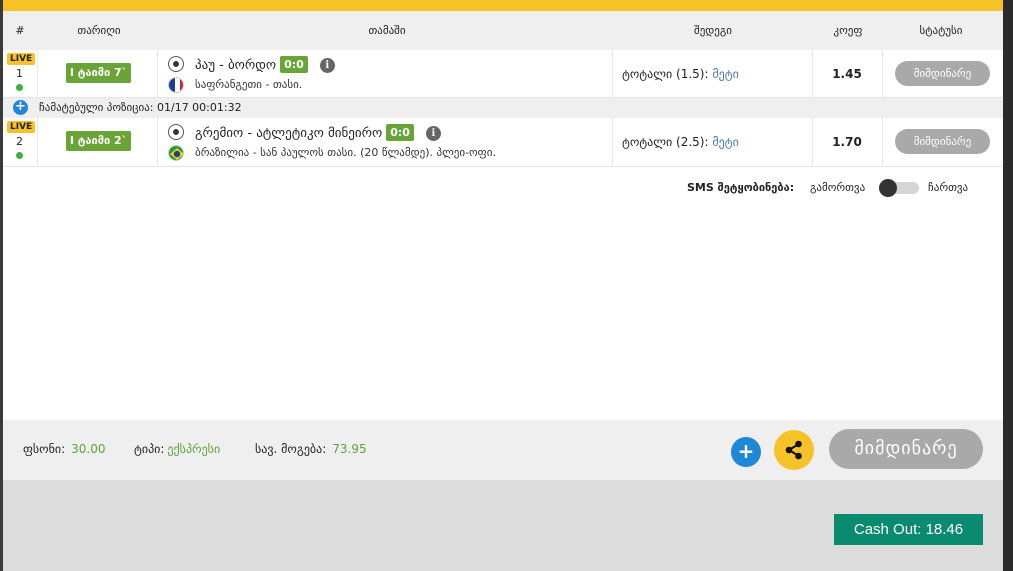 The image size is (1013, 571). Describe the element at coordinates (140, 107) in the screenshot. I see `position-added-label: ჩამატებული პოზიცია: 01/17 00:01:32` at that location.